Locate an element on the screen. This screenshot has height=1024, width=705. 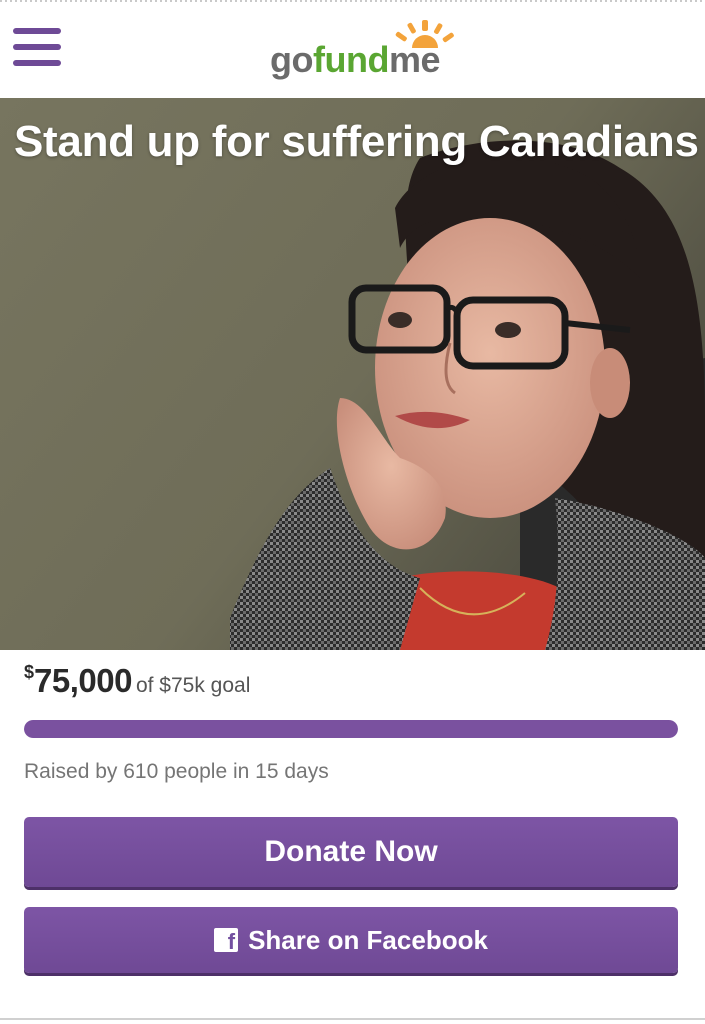
raised-by-text: Raised by 610 people in 15 days is located at coordinates (176, 771).